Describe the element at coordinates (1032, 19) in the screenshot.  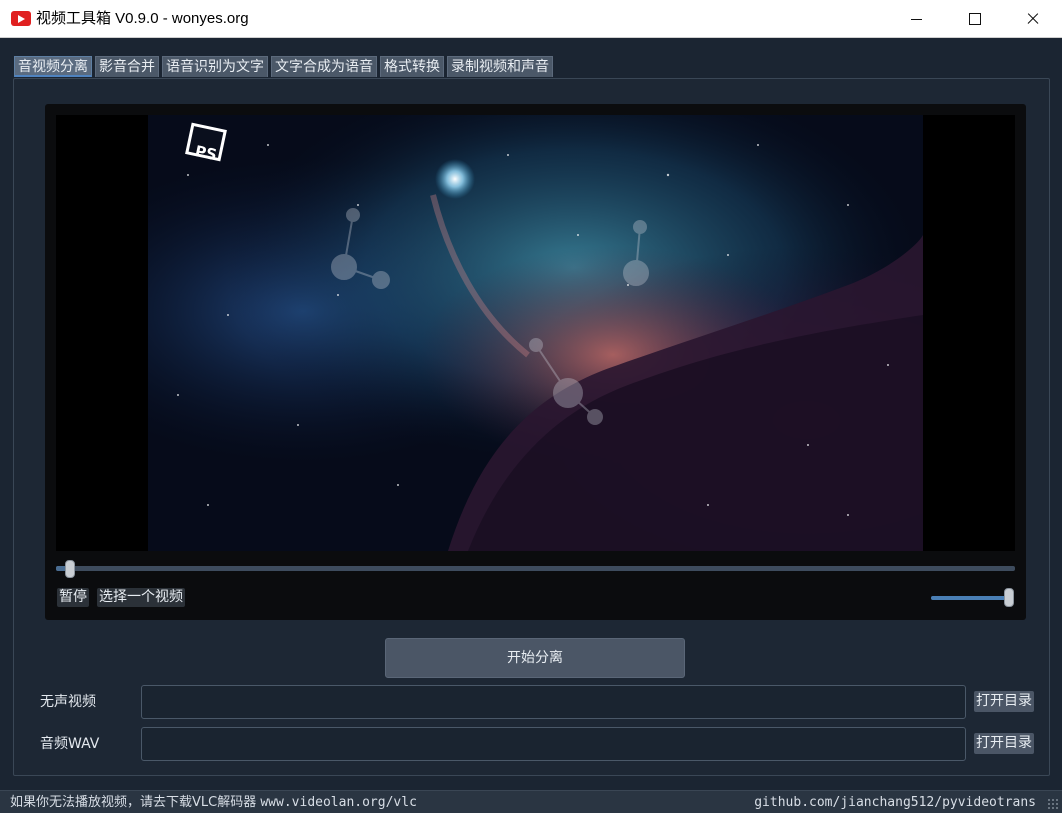
I see `close-button` at that location.